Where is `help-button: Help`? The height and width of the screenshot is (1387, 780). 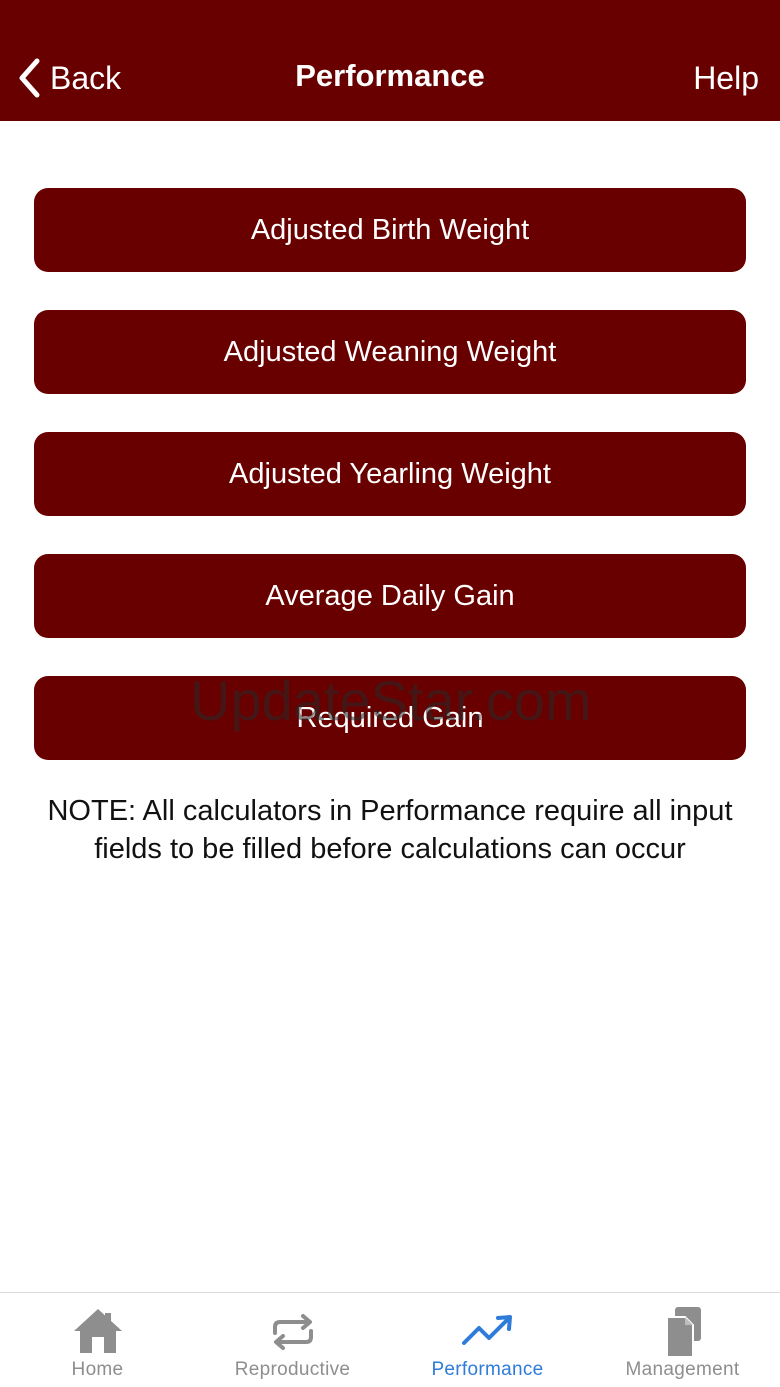 help-button: Help is located at coordinates (726, 78).